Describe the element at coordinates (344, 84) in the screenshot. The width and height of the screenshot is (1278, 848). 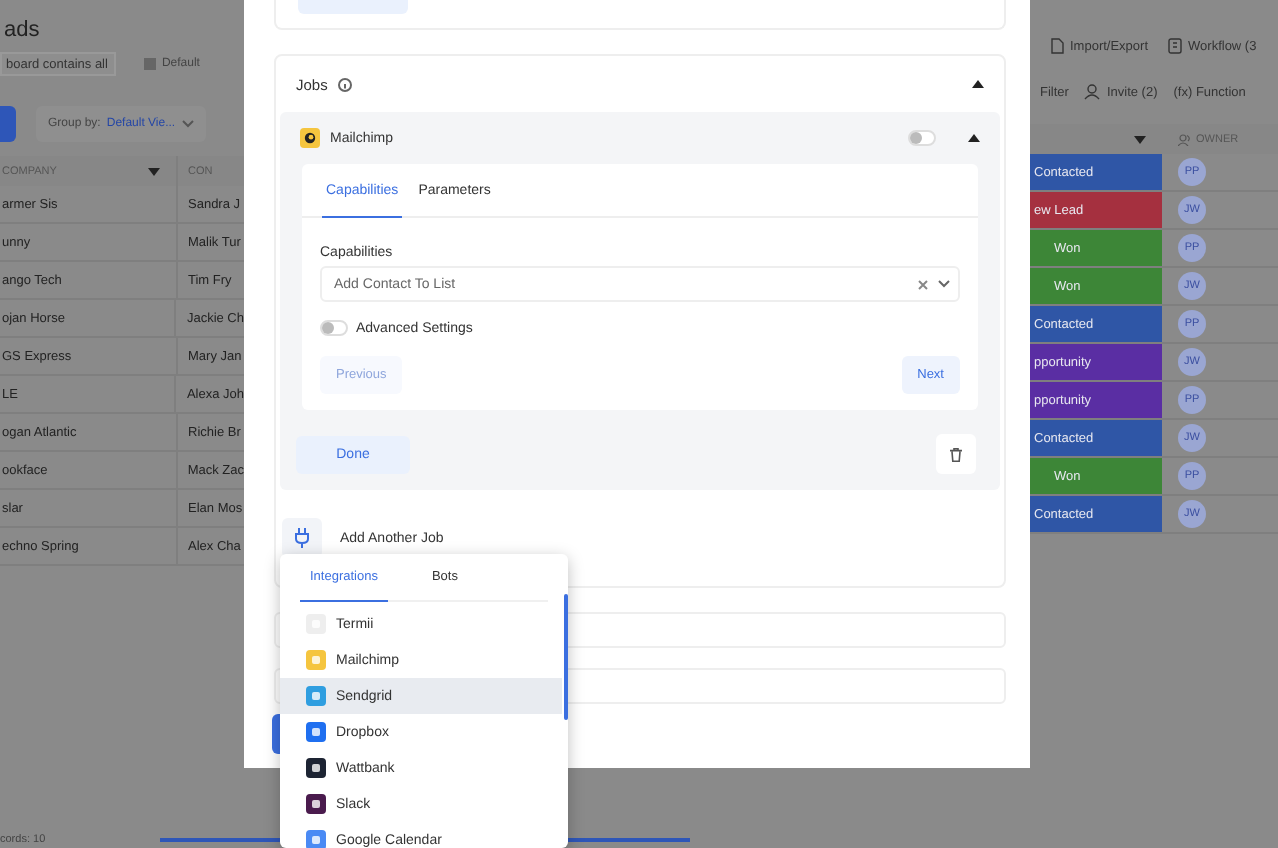
I see `info-icon` at that location.